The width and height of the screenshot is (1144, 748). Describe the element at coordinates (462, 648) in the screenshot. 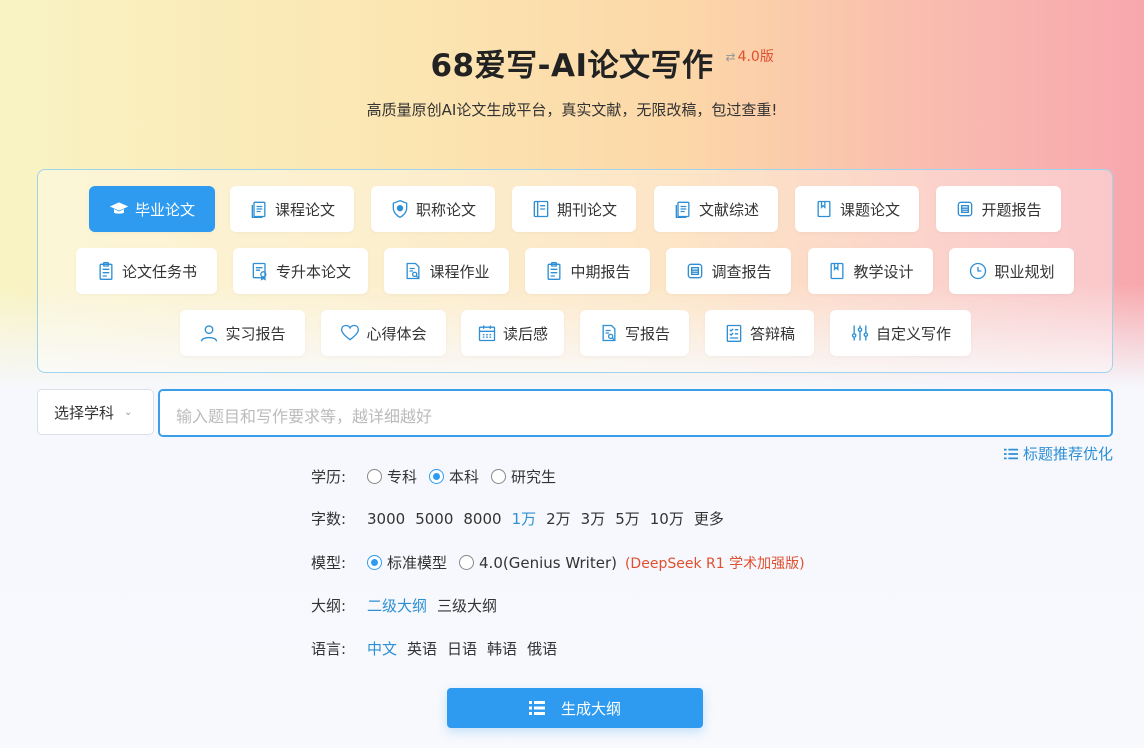

I see `language-option: 日语` at that location.